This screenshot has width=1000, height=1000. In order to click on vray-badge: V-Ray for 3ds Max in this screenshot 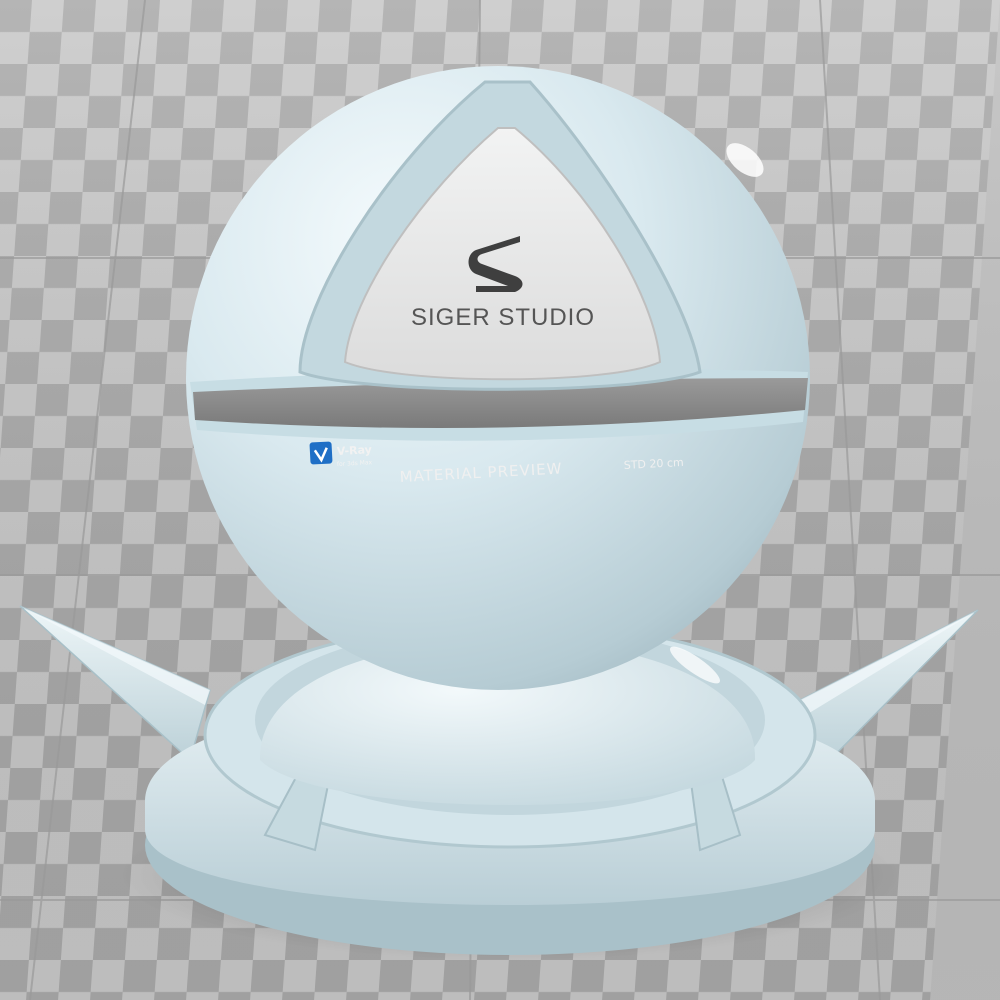, I will do `click(341, 454)`.